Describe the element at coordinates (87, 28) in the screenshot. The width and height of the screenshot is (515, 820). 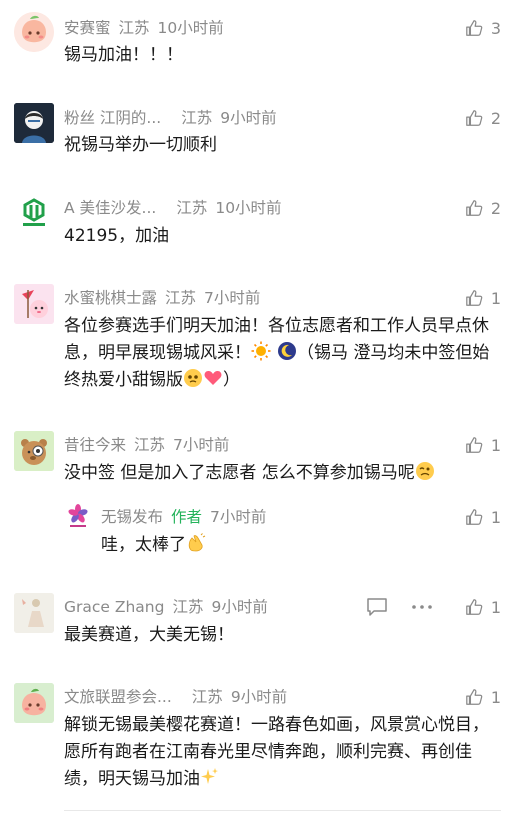
I see `username: 安赛蜜` at that location.